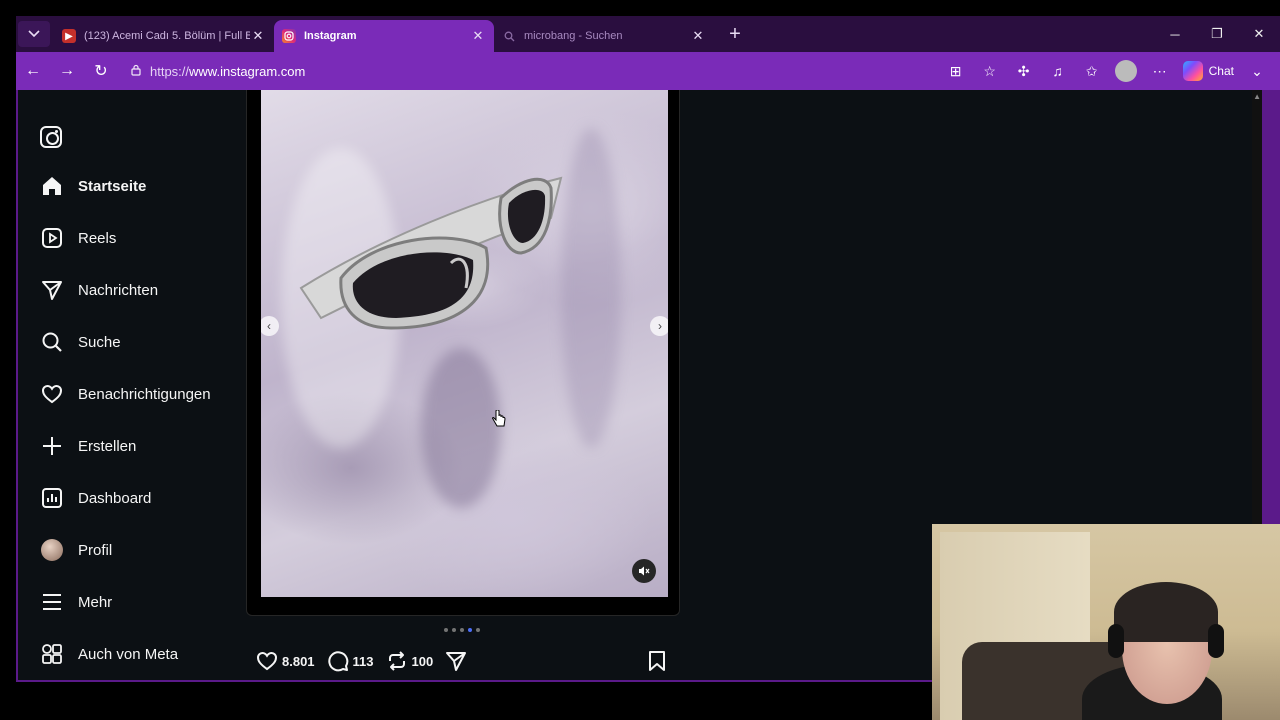  I want to click on post-actions: 8.801 113 100, so click(462, 661).